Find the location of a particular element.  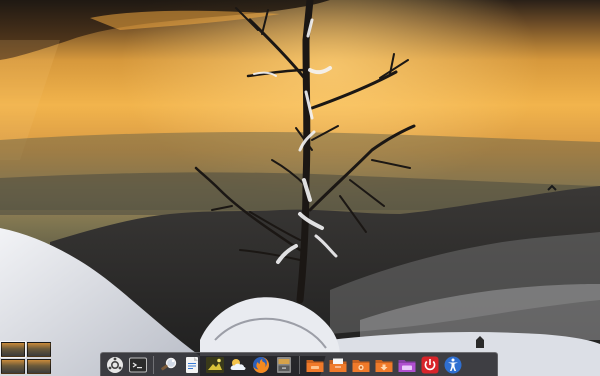

power-icon is located at coordinates (430, 365).